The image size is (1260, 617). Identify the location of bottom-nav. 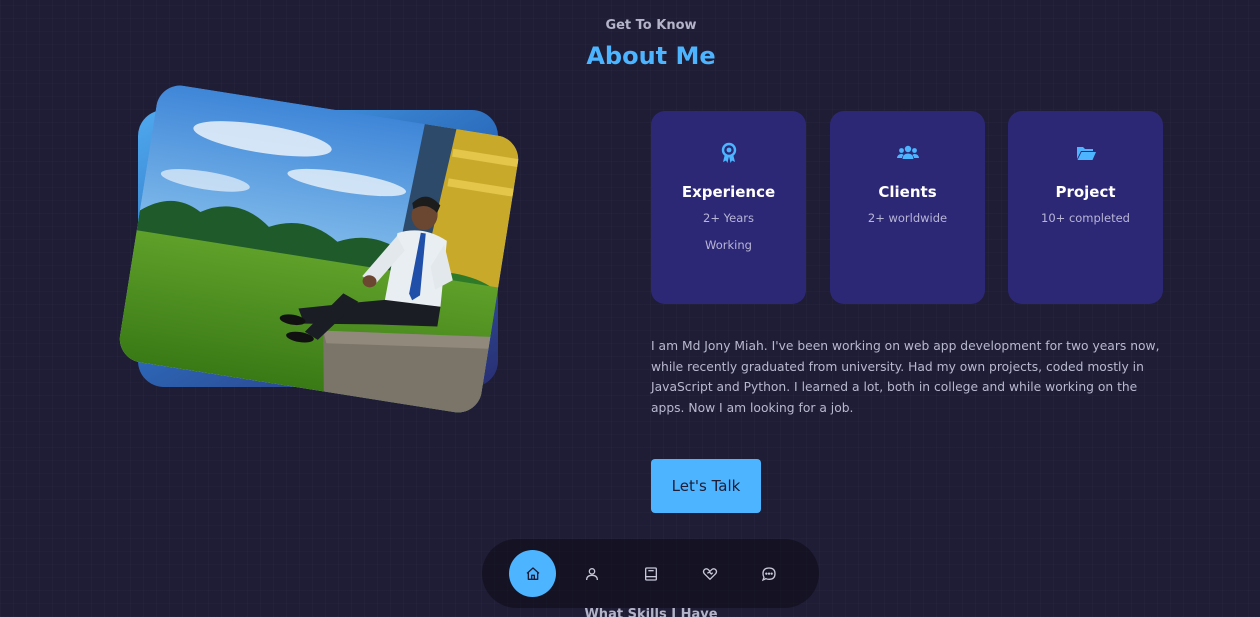
(650, 573).